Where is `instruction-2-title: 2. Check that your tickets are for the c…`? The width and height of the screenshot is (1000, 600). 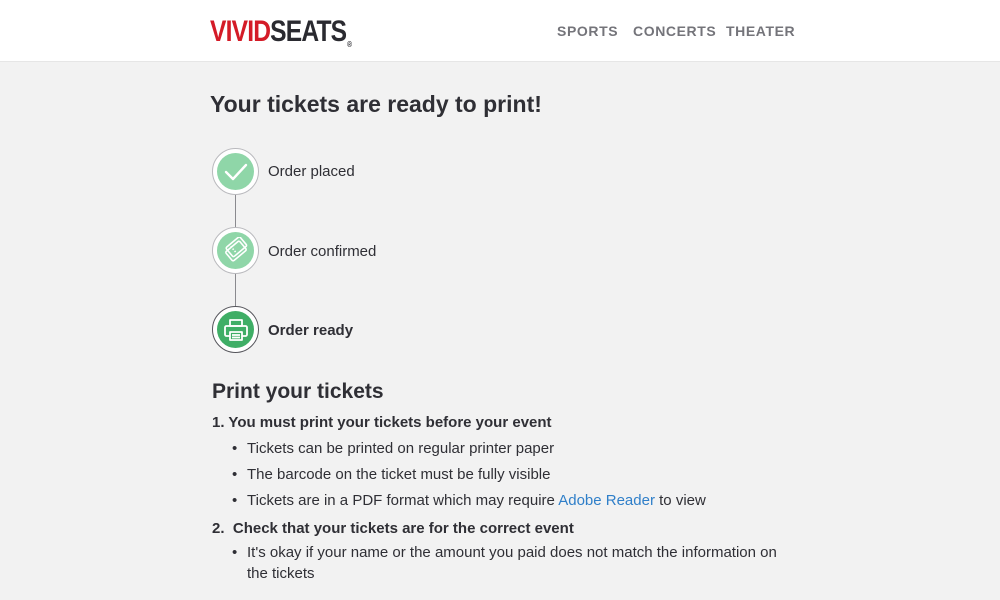 instruction-2-title: 2. Check that your tickets are for the c… is located at coordinates (393, 528).